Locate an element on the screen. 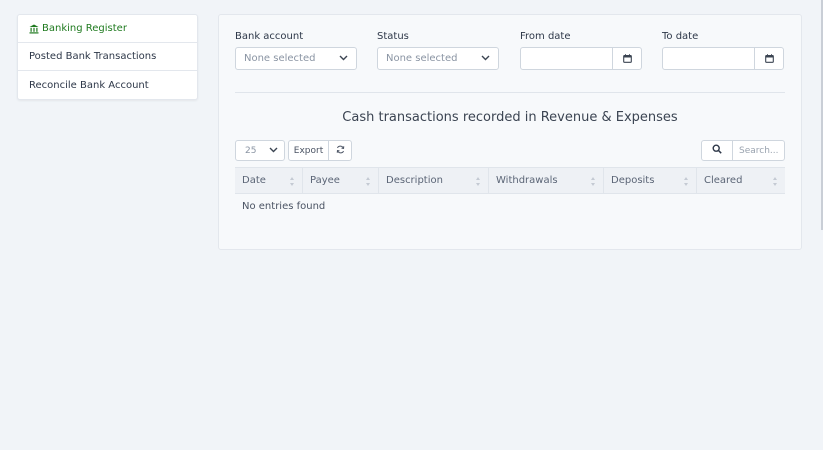 The width and height of the screenshot is (823, 450). to-date-input is located at coordinates (708, 58).